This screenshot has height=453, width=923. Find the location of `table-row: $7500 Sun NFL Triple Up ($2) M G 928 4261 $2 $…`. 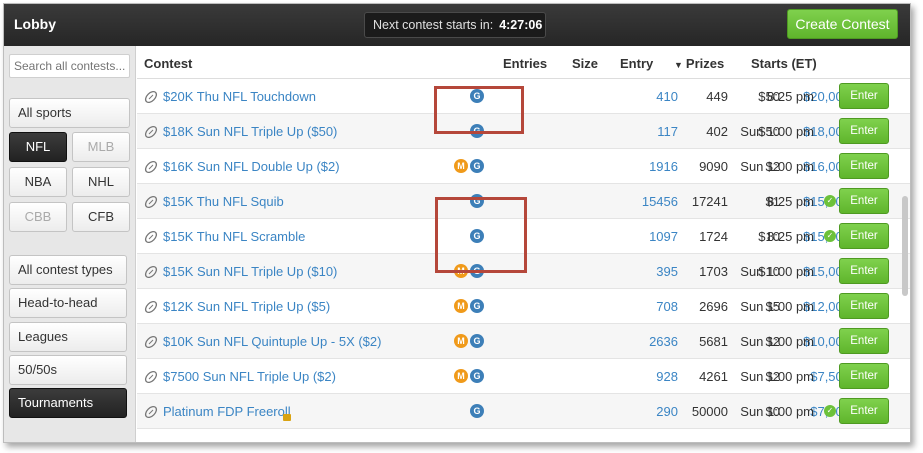

table-row: $7500 Sun NFL Triple Up ($2) M G 928 4261 $2 $… is located at coordinates (523, 376).